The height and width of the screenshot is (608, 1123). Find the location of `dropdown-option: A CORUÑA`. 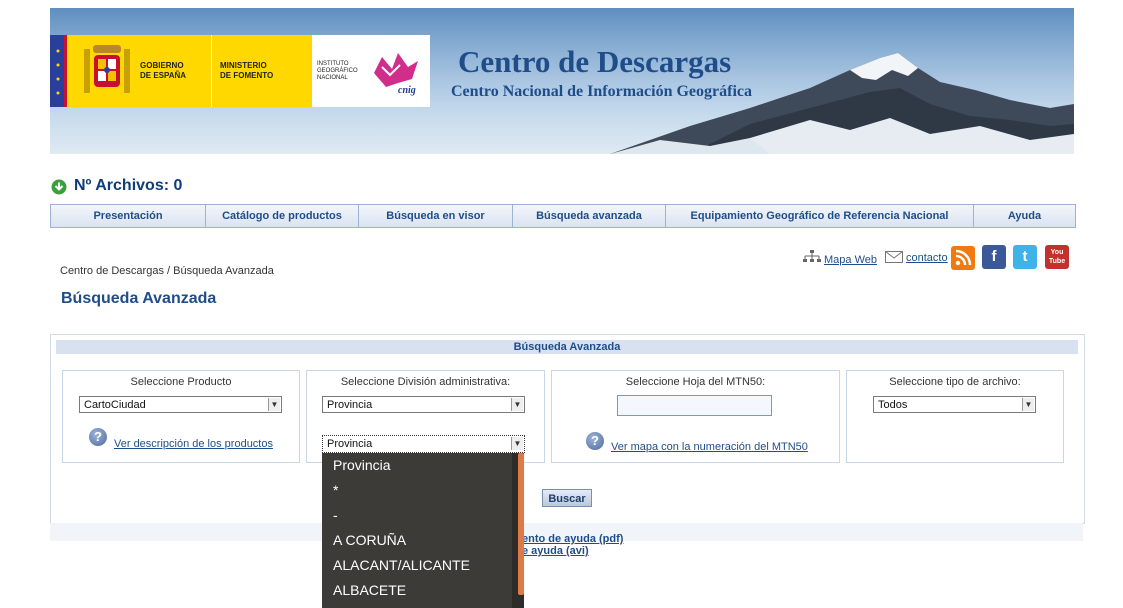

dropdown-option: A CORUÑA is located at coordinates (423, 540).